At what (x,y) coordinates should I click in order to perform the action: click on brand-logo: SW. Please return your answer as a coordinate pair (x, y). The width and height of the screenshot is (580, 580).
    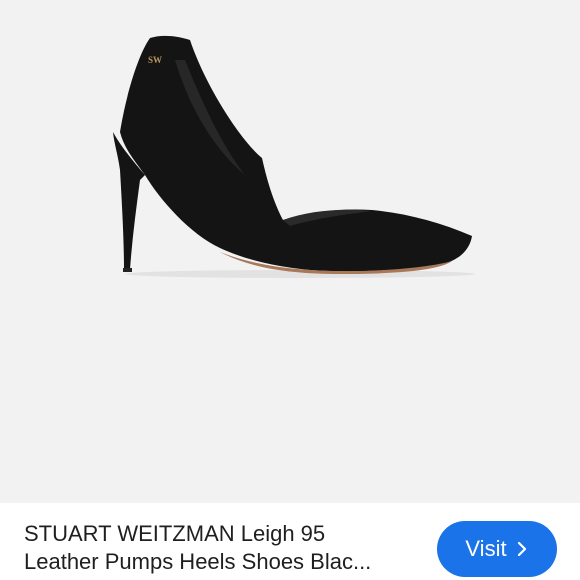
    Looking at the image, I should click on (155, 60).